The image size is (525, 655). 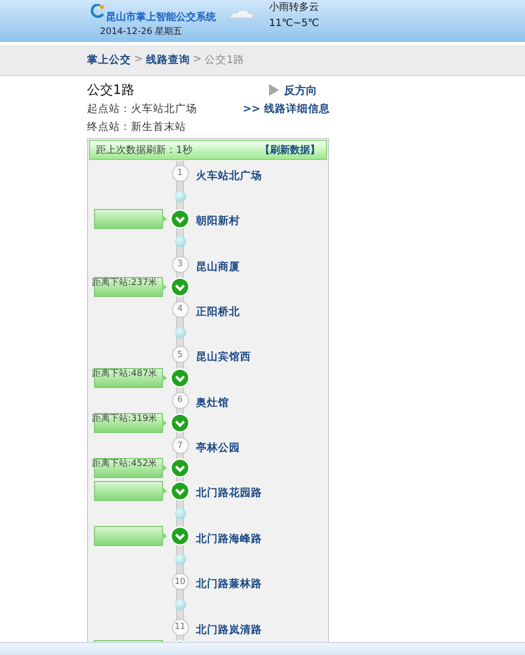 I want to click on breadcrumb-link: 线路查询, so click(x=168, y=60).